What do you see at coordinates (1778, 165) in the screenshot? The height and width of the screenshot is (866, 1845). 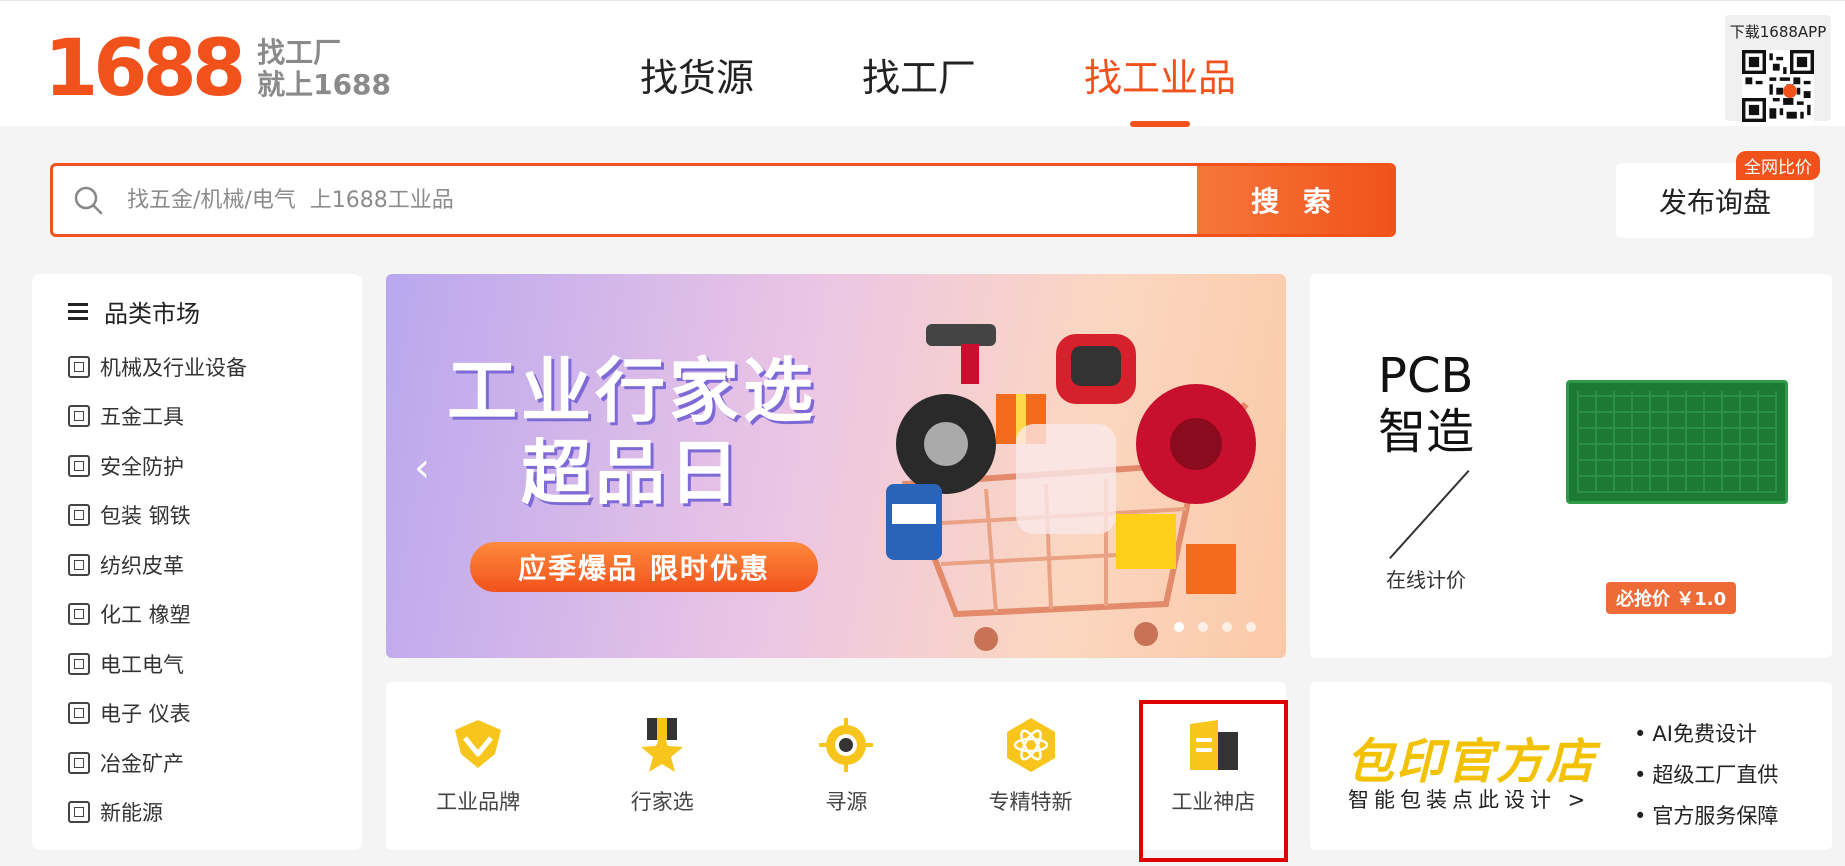 I see `price-compare-badge: 全网比价` at bounding box center [1778, 165].